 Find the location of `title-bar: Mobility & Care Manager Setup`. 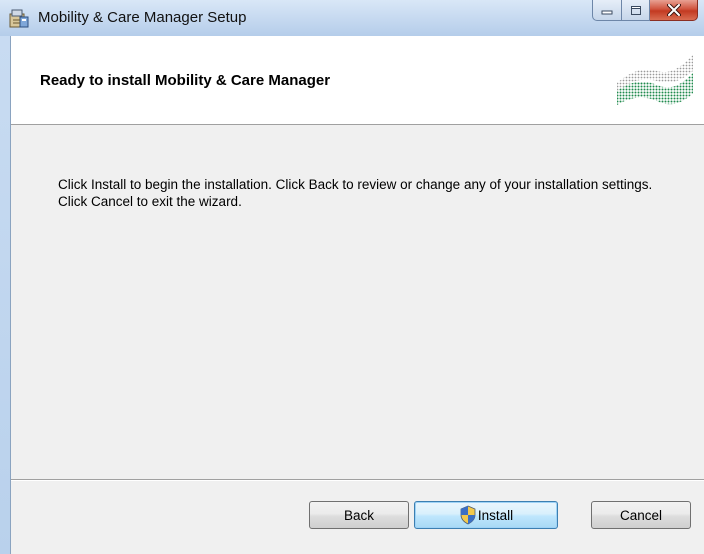

title-bar: Mobility & Care Manager Setup is located at coordinates (352, 18).